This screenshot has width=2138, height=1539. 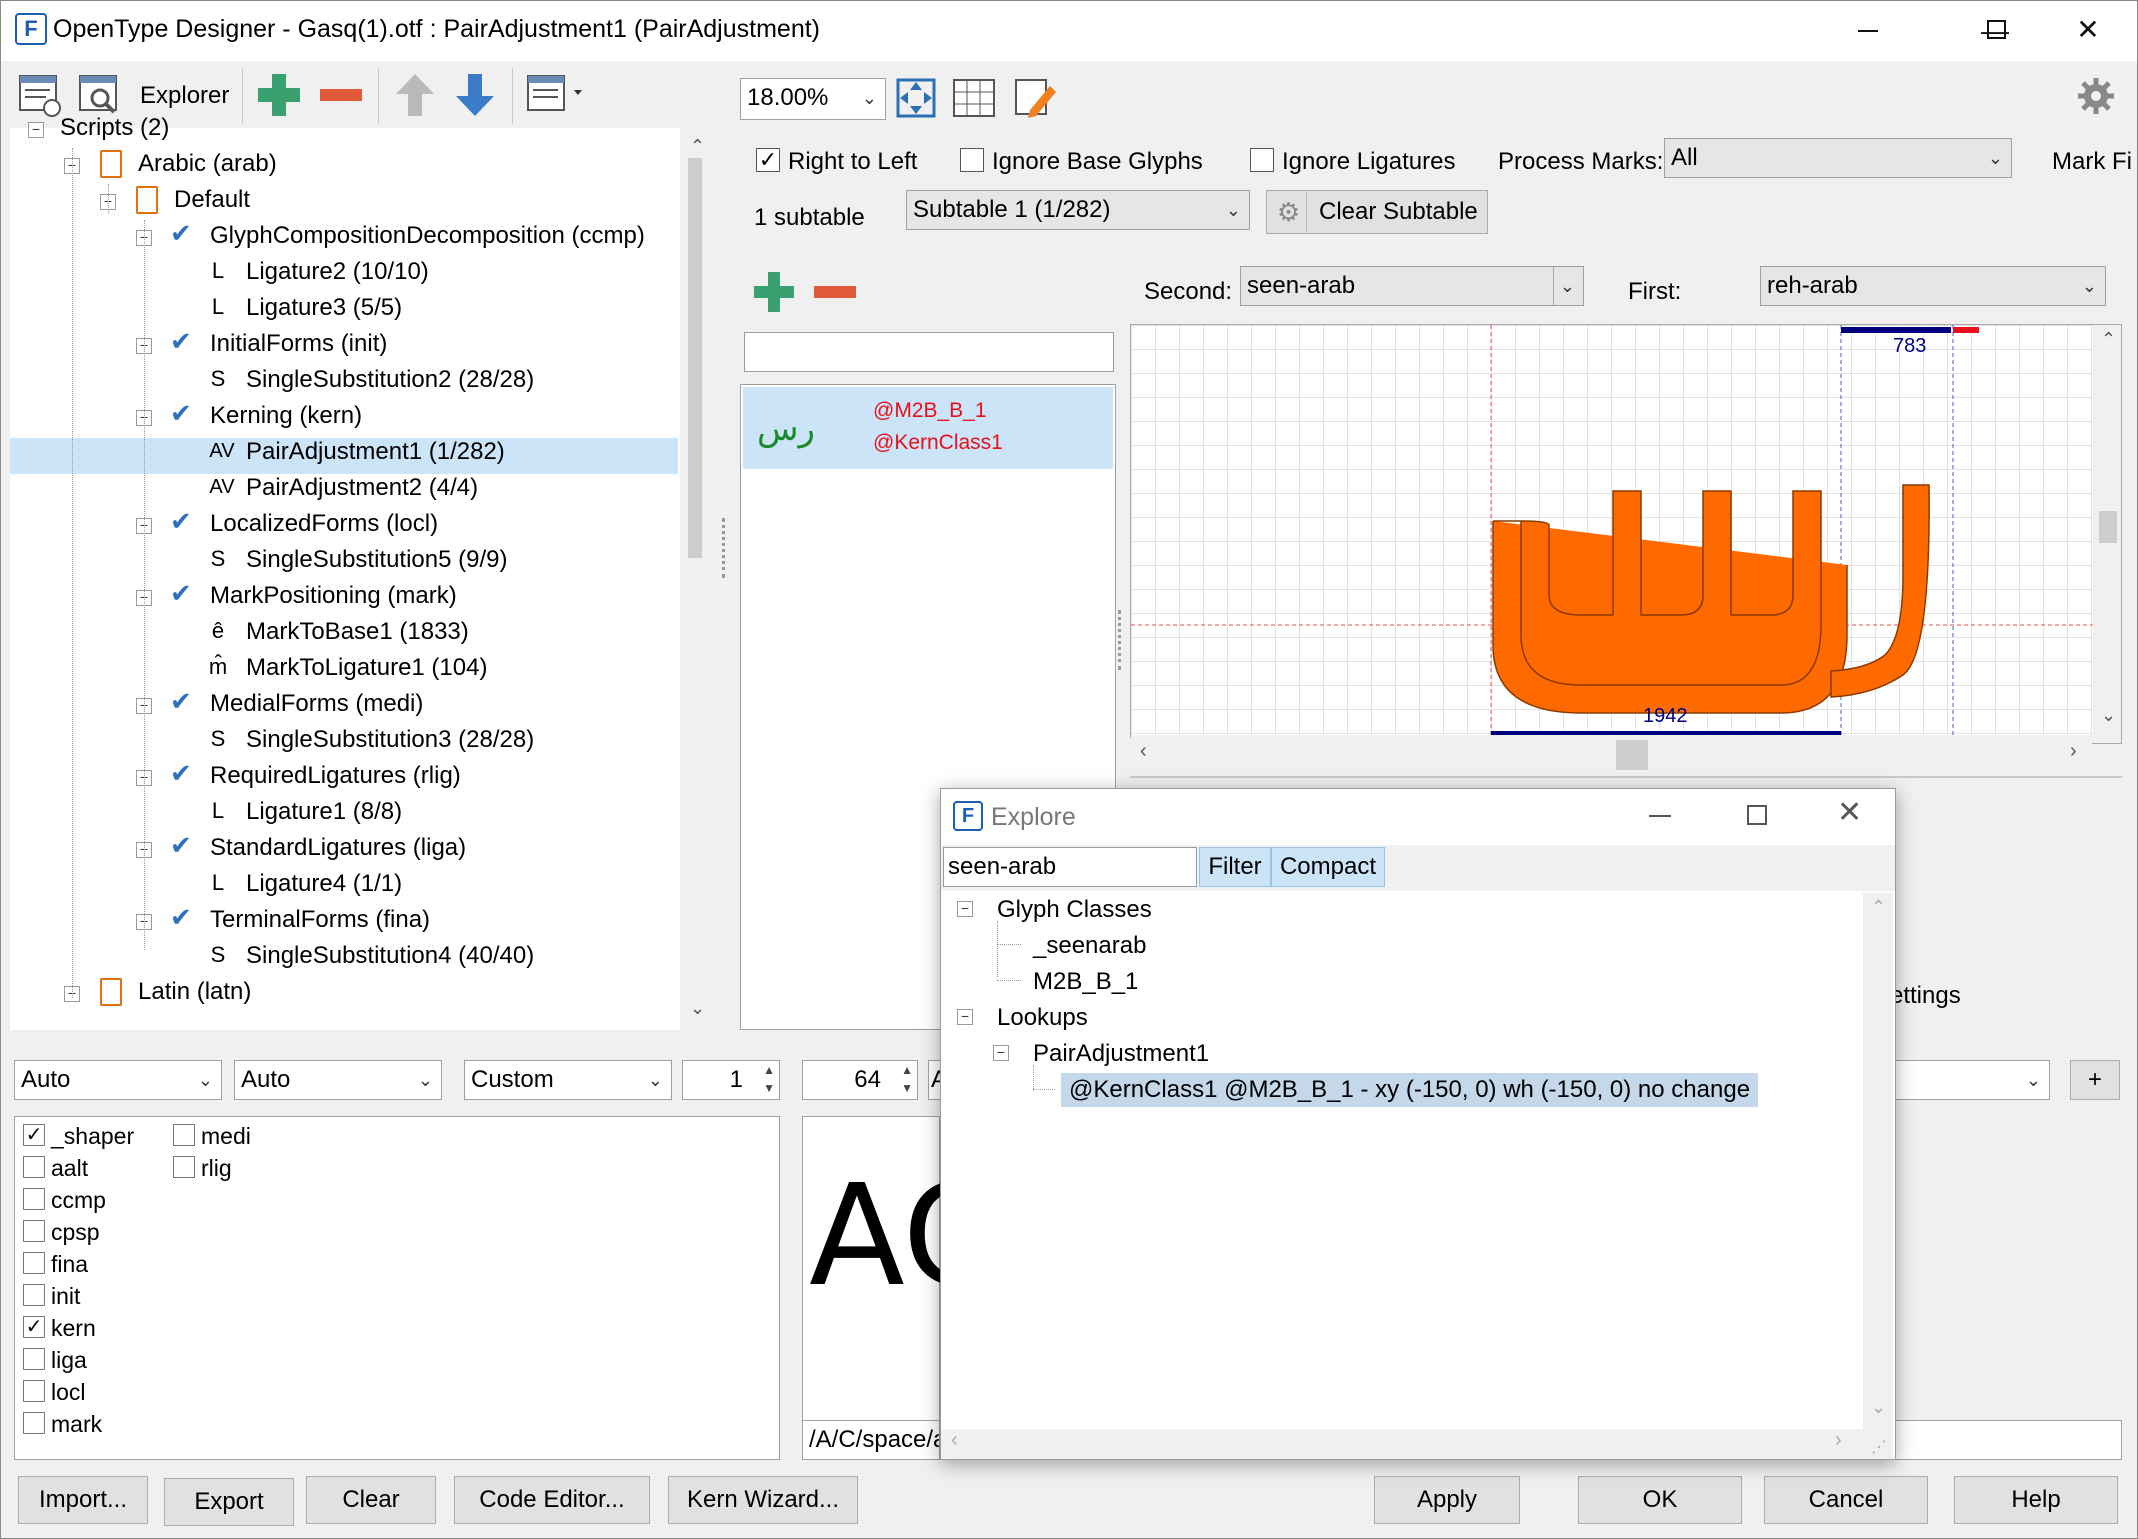 What do you see at coordinates (390, 740) in the screenshot?
I see `tree-item-ss3: SingleSubstitution3 (28/28)` at bounding box center [390, 740].